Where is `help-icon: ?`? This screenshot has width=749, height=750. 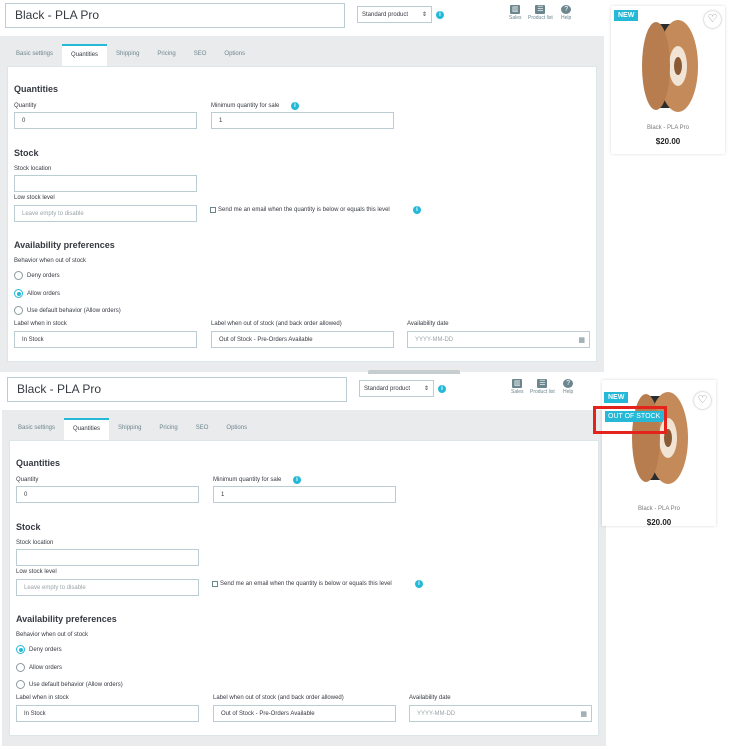 help-icon: ? is located at coordinates (566, 9).